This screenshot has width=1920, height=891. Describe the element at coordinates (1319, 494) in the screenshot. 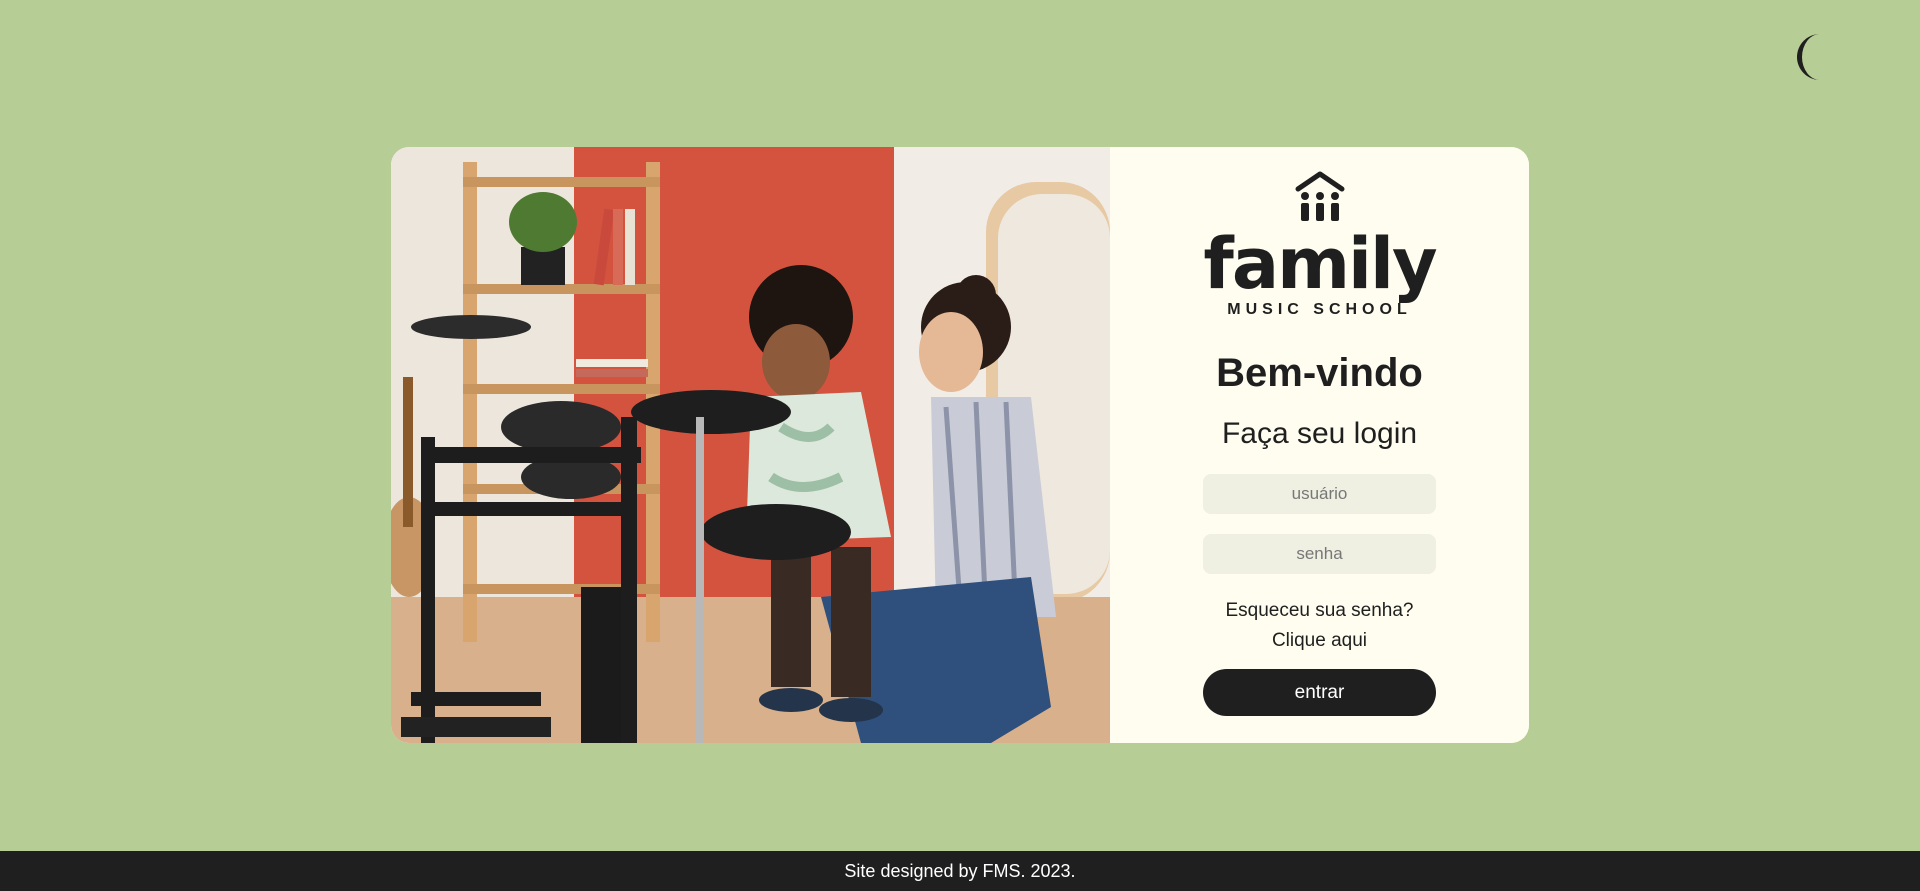

I see `username-input` at that location.